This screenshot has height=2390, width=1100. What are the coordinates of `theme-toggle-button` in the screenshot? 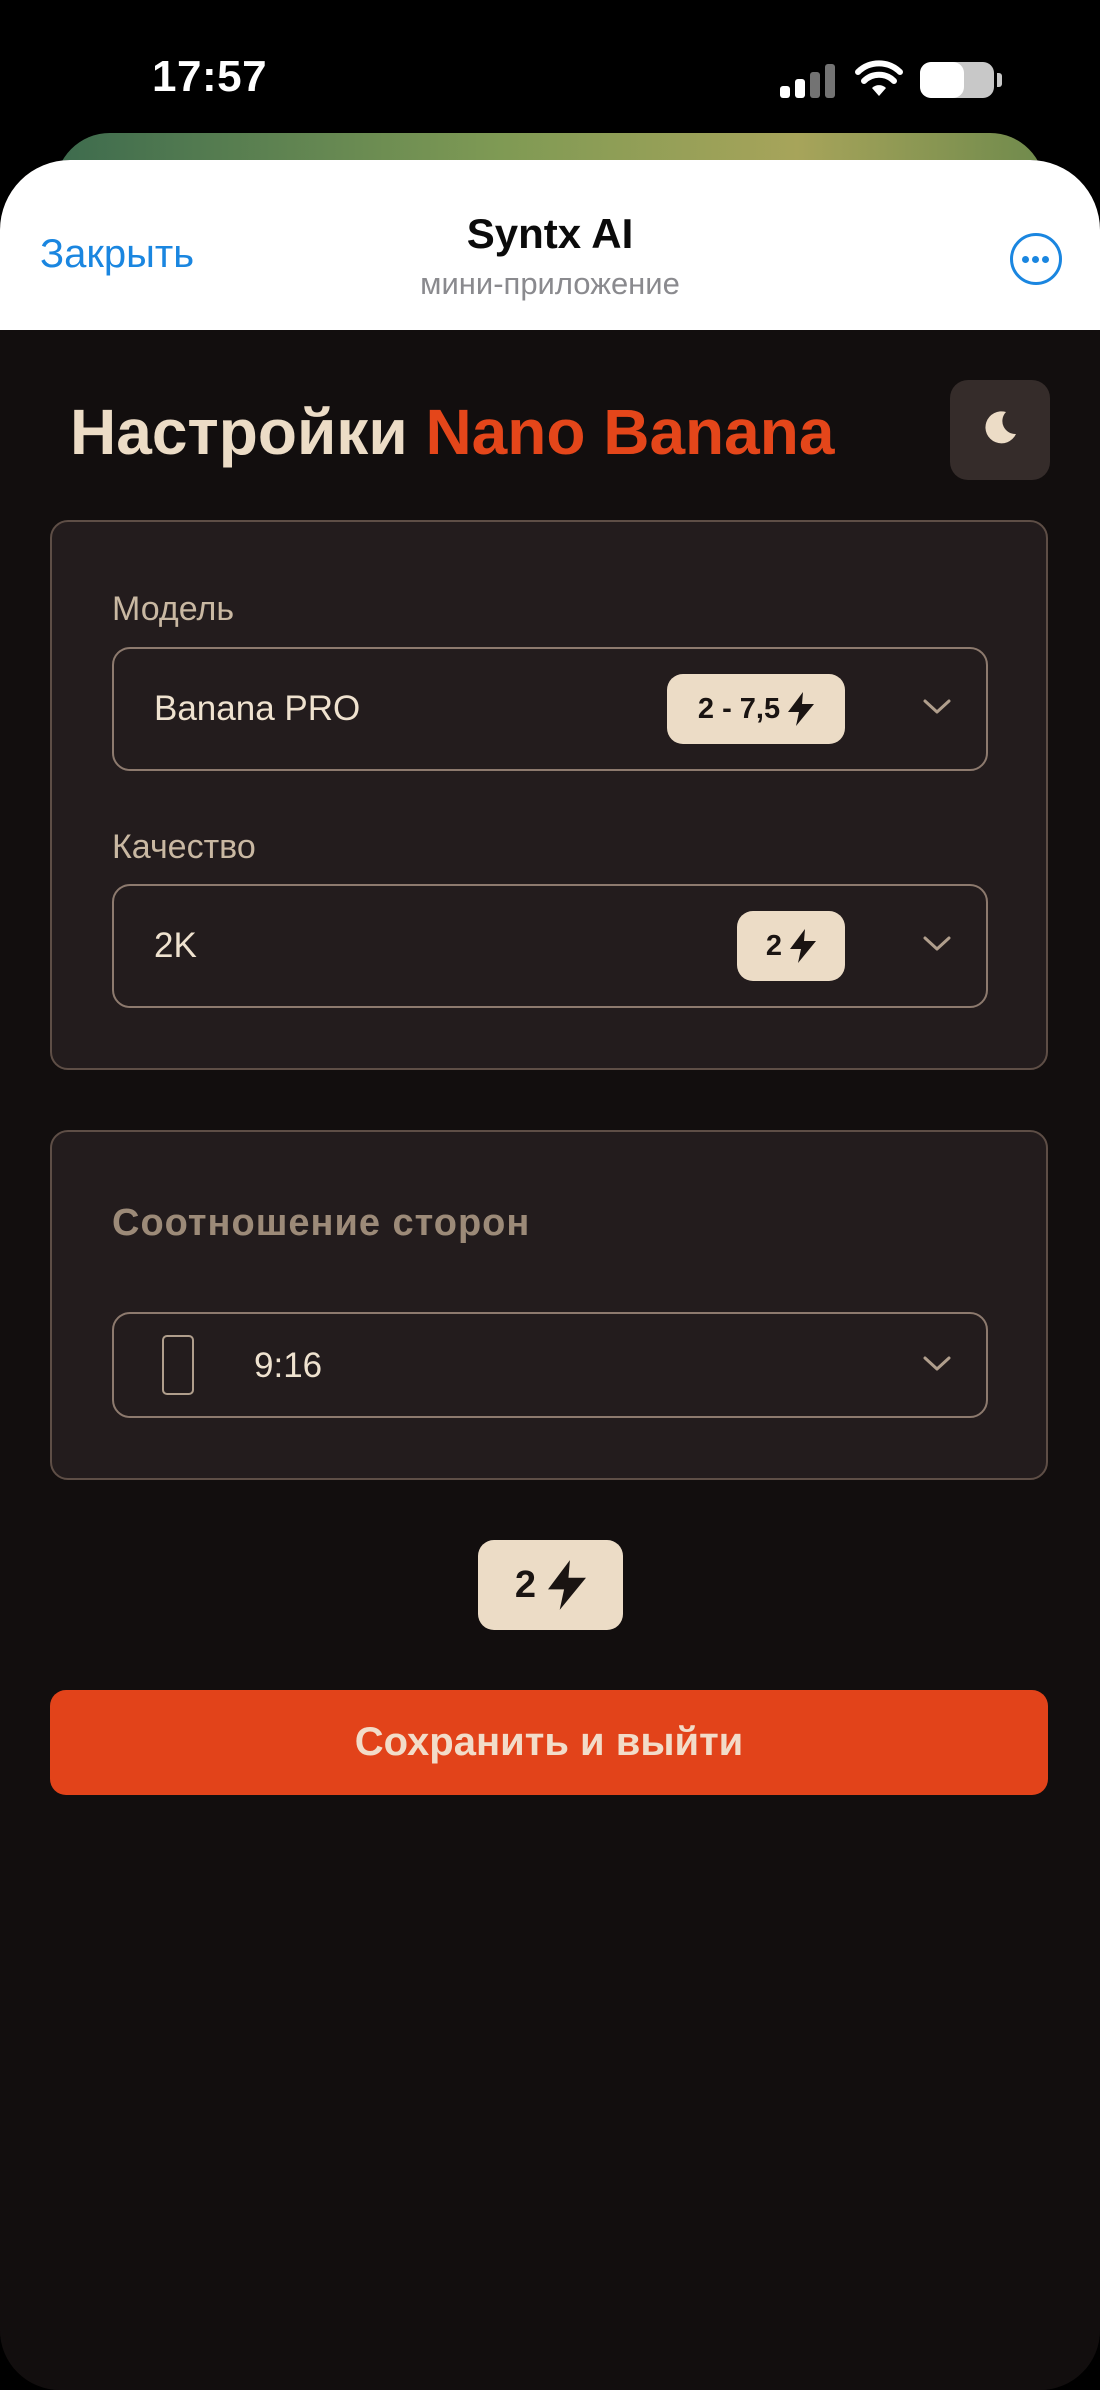 It's located at (1000, 430).